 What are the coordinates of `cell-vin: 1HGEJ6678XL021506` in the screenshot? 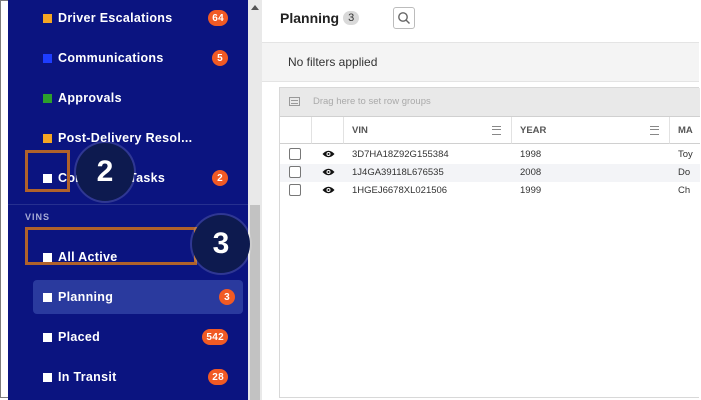 It's located at (400, 190).